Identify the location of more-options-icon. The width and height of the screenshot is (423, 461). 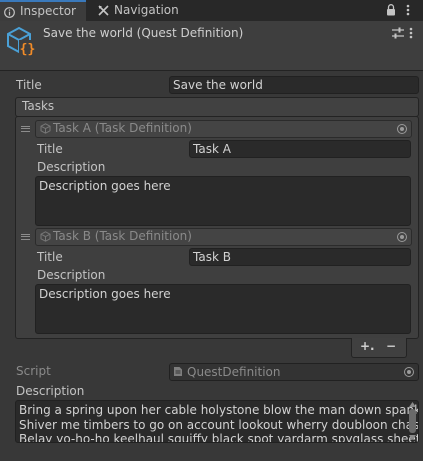
(408, 10).